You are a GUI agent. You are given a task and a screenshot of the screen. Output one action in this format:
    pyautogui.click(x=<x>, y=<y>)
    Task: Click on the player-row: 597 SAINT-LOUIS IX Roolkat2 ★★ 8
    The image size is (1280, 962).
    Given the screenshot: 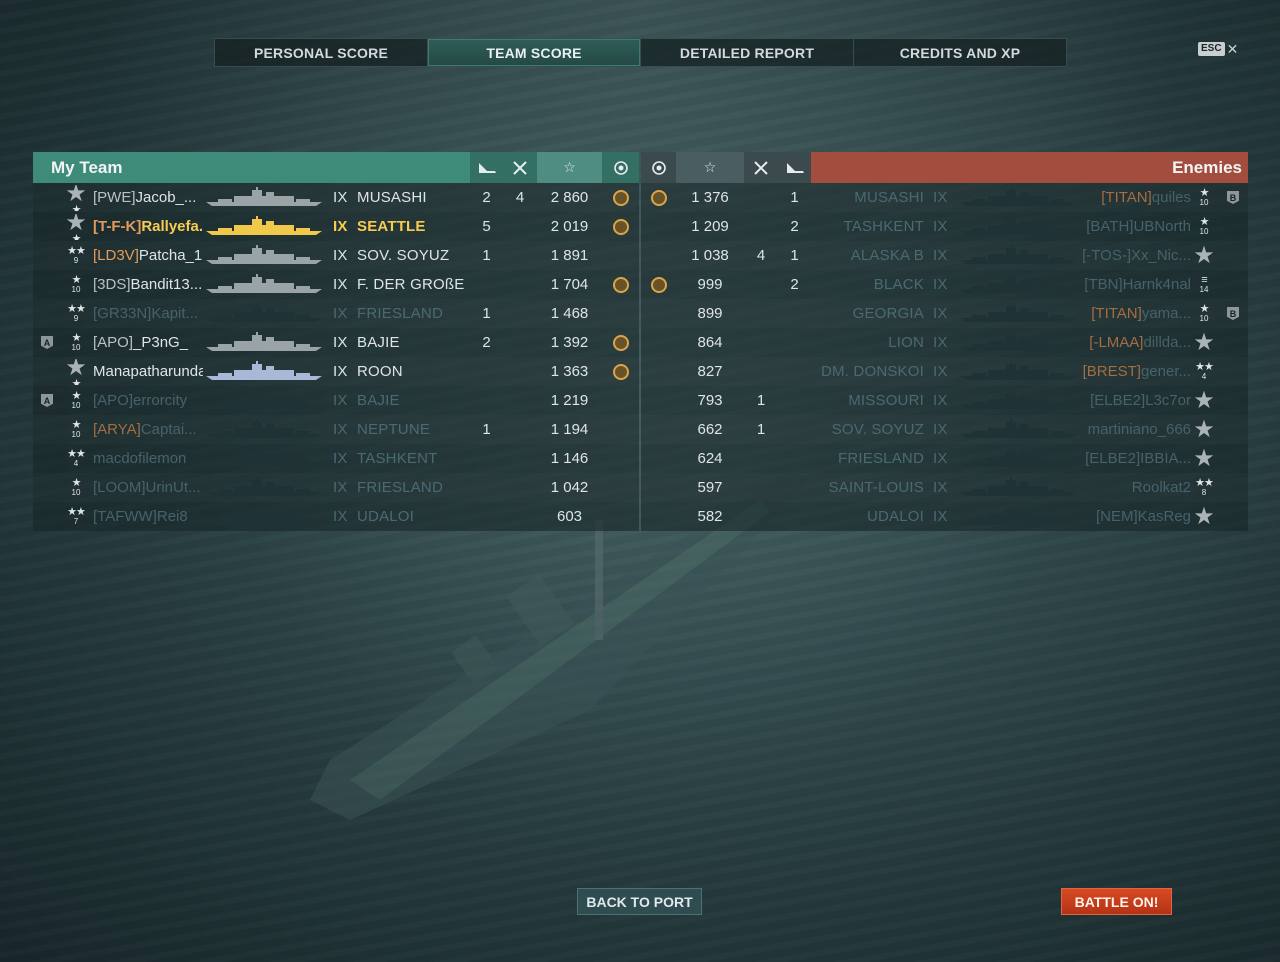 What is the action you would take?
    pyautogui.click(x=944, y=487)
    